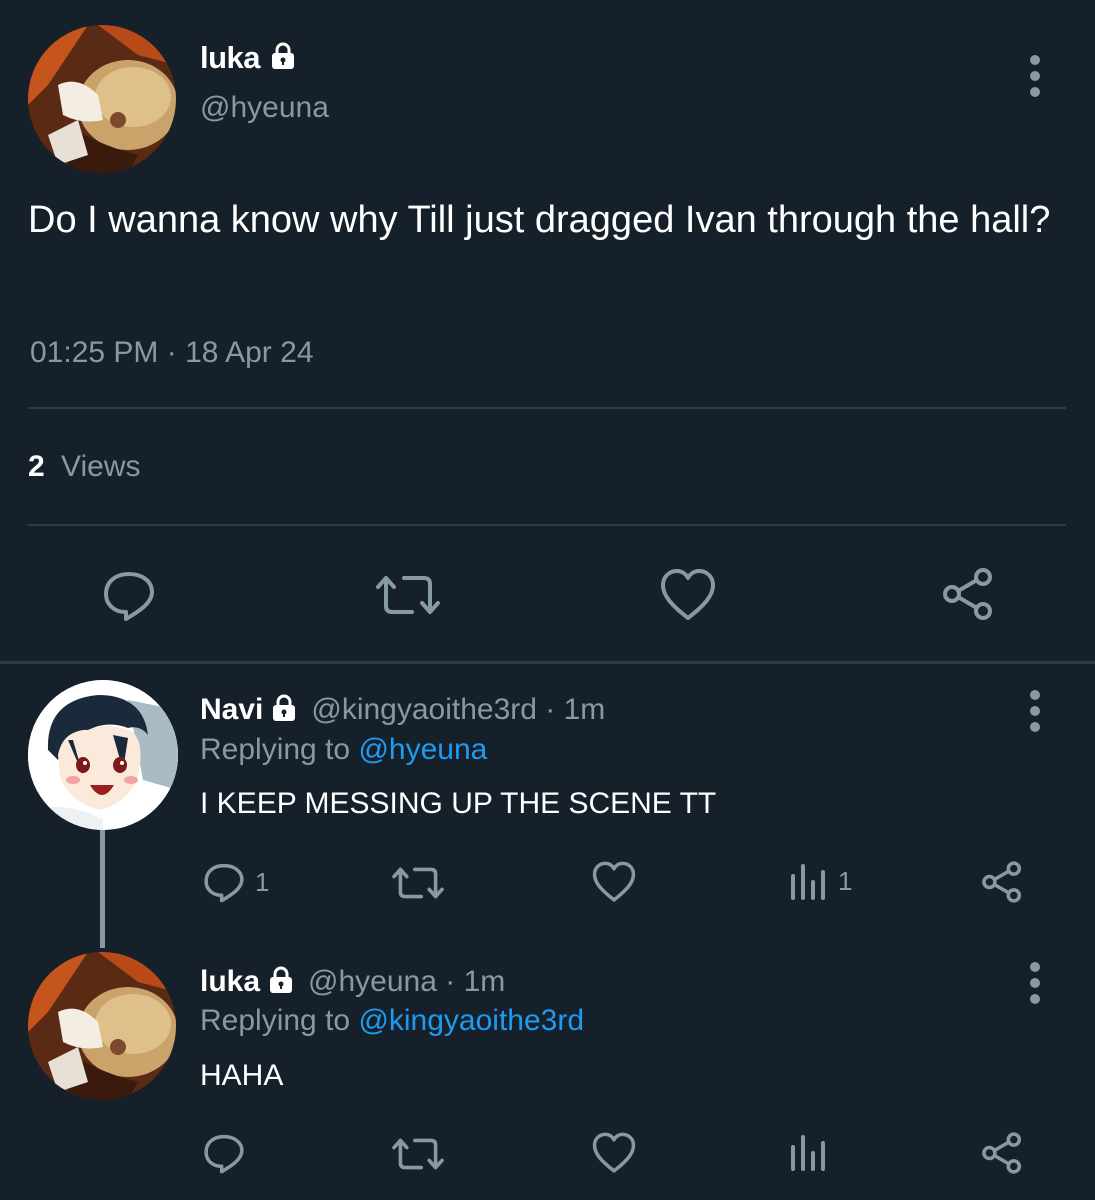  I want to click on handle-time: @hyeuna · 1m, so click(406, 982).